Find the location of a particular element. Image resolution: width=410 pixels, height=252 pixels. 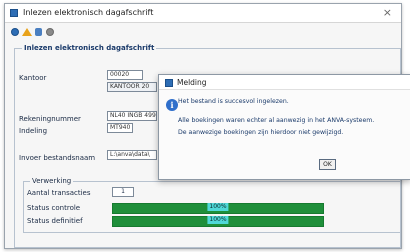

status-definitief-progress: 100% is located at coordinates (218, 221).